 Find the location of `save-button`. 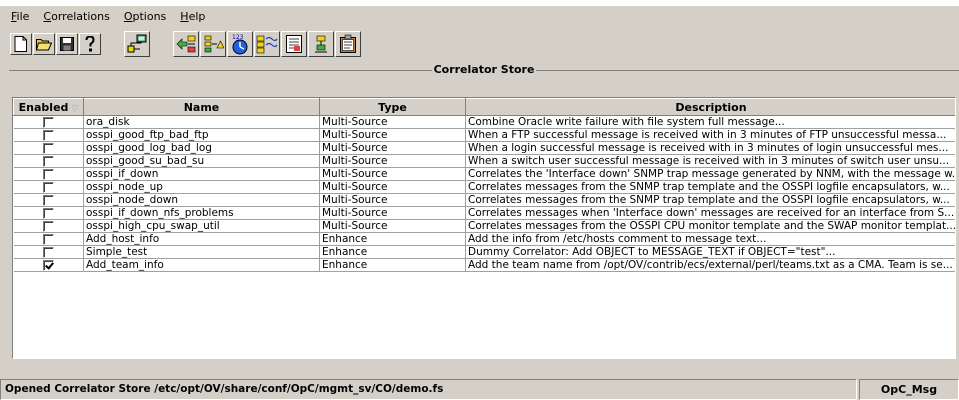

save-button is located at coordinates (67, 44).